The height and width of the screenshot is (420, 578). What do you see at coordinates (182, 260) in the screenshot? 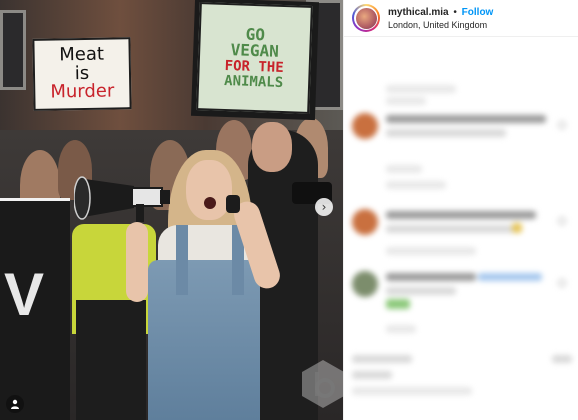
I see `overall-strap` at bounding box center [182, 260].